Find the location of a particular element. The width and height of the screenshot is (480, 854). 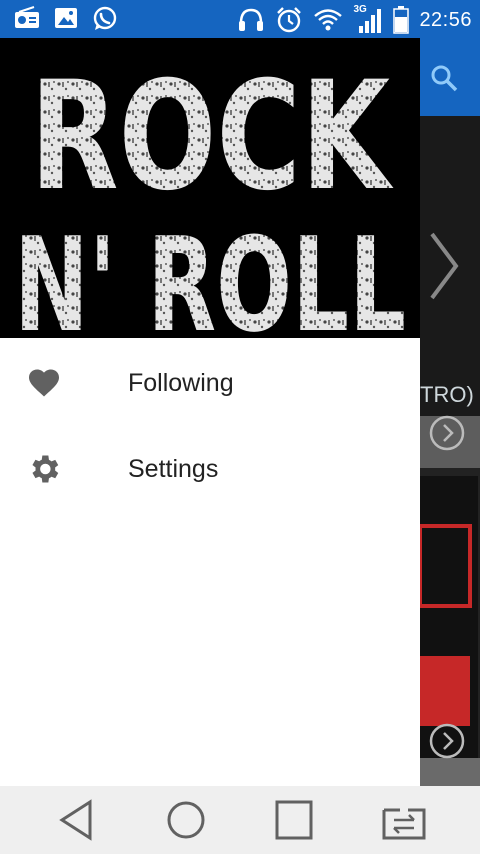

signal-indicator: 3G is located at coordinates (368, 19).